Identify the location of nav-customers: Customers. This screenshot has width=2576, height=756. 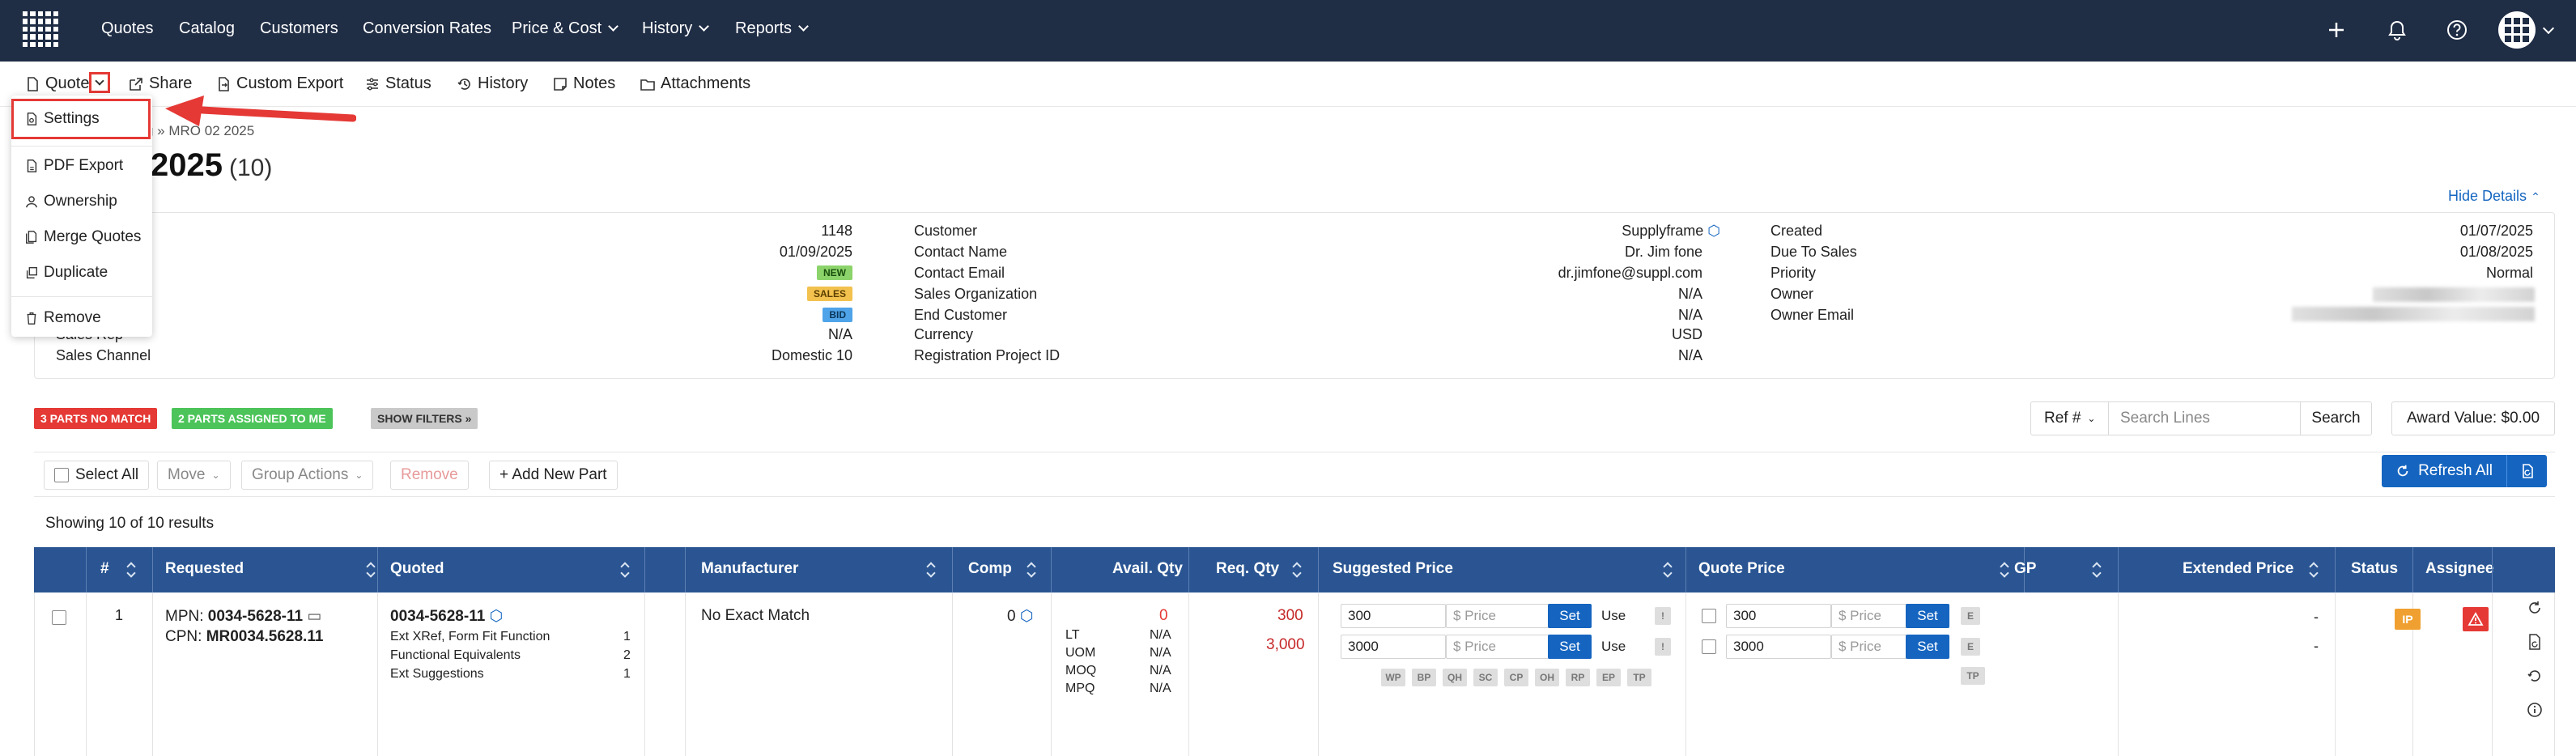
(299, 28).